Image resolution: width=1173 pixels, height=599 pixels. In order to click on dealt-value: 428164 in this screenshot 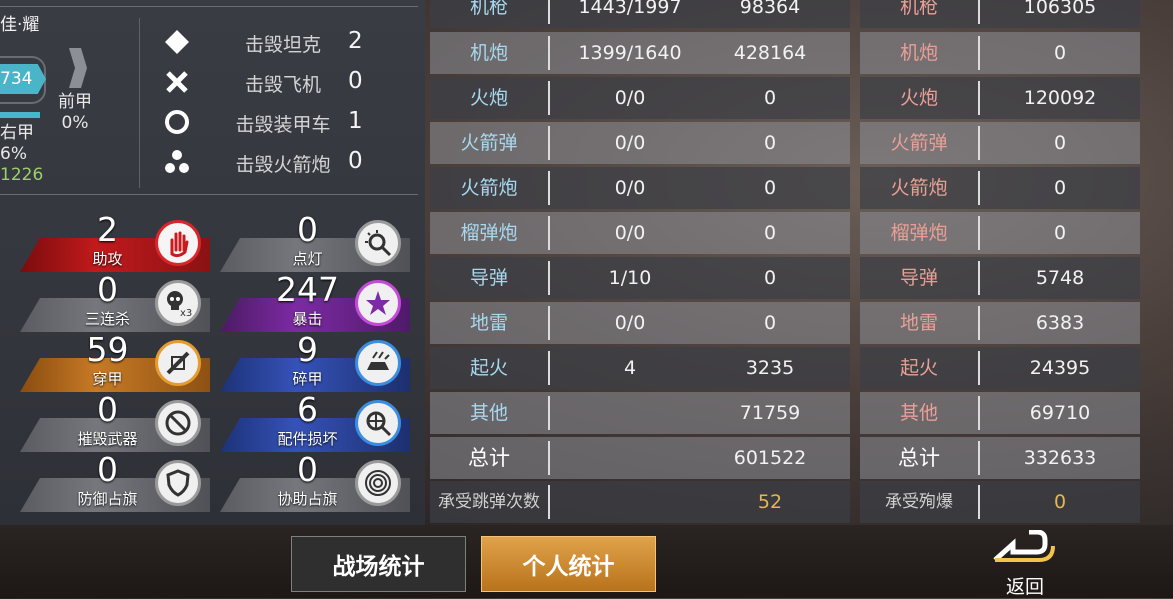, I will do `click(770, 53)`.